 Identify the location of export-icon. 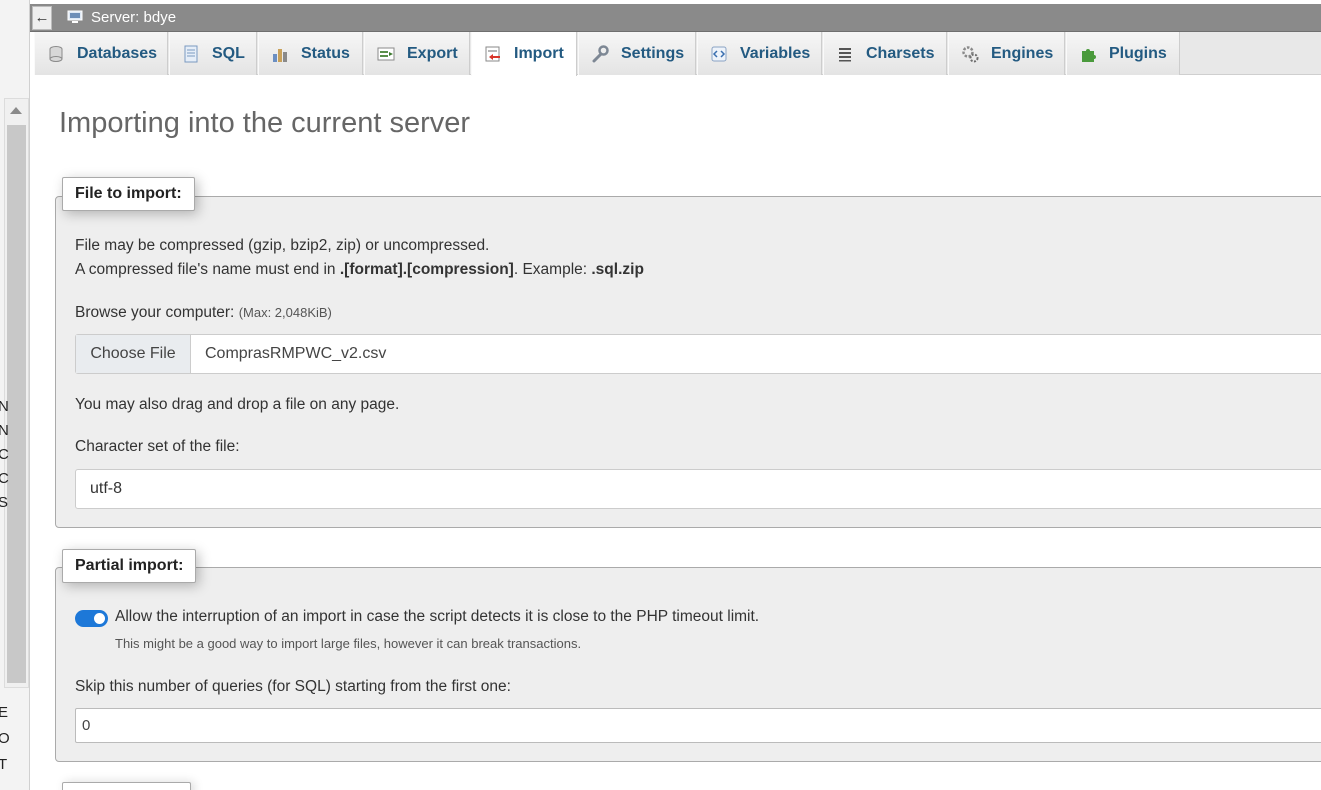
(386, 53).